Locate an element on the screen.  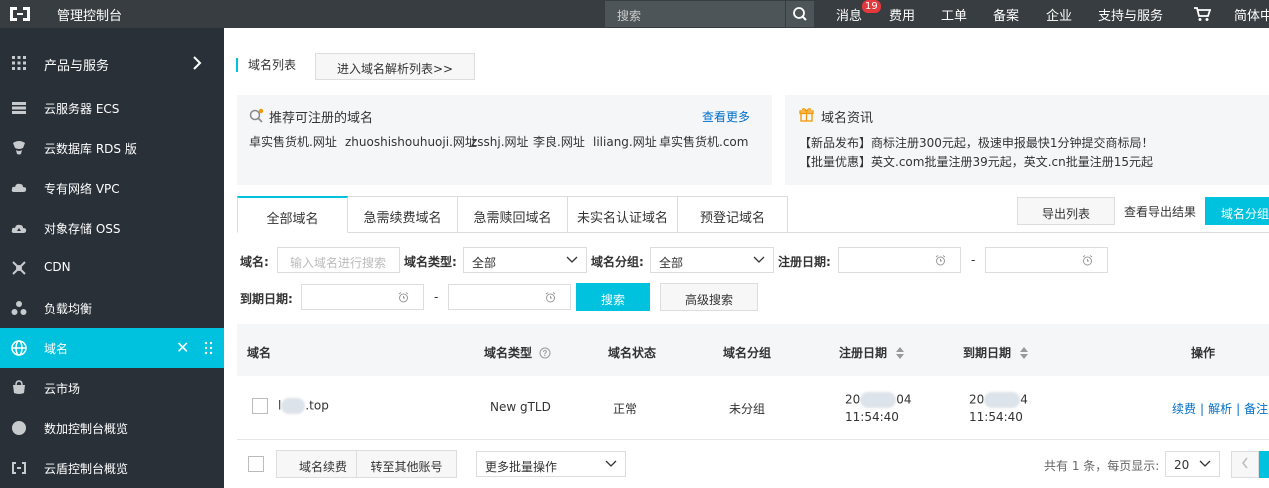
exp-date-end-input is located at coordinates (509, 297).